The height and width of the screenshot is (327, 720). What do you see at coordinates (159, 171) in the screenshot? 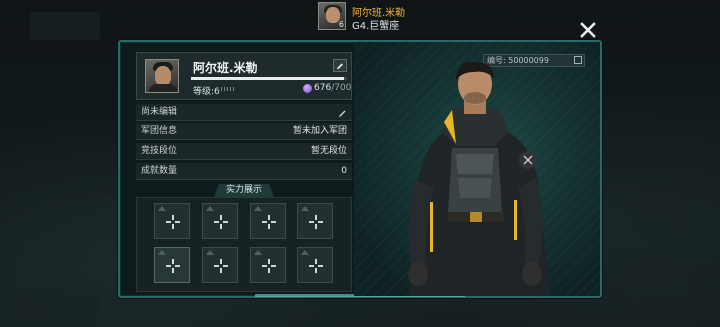
I see `info-row-label: 成就数量` at bounding box center [159, 171].